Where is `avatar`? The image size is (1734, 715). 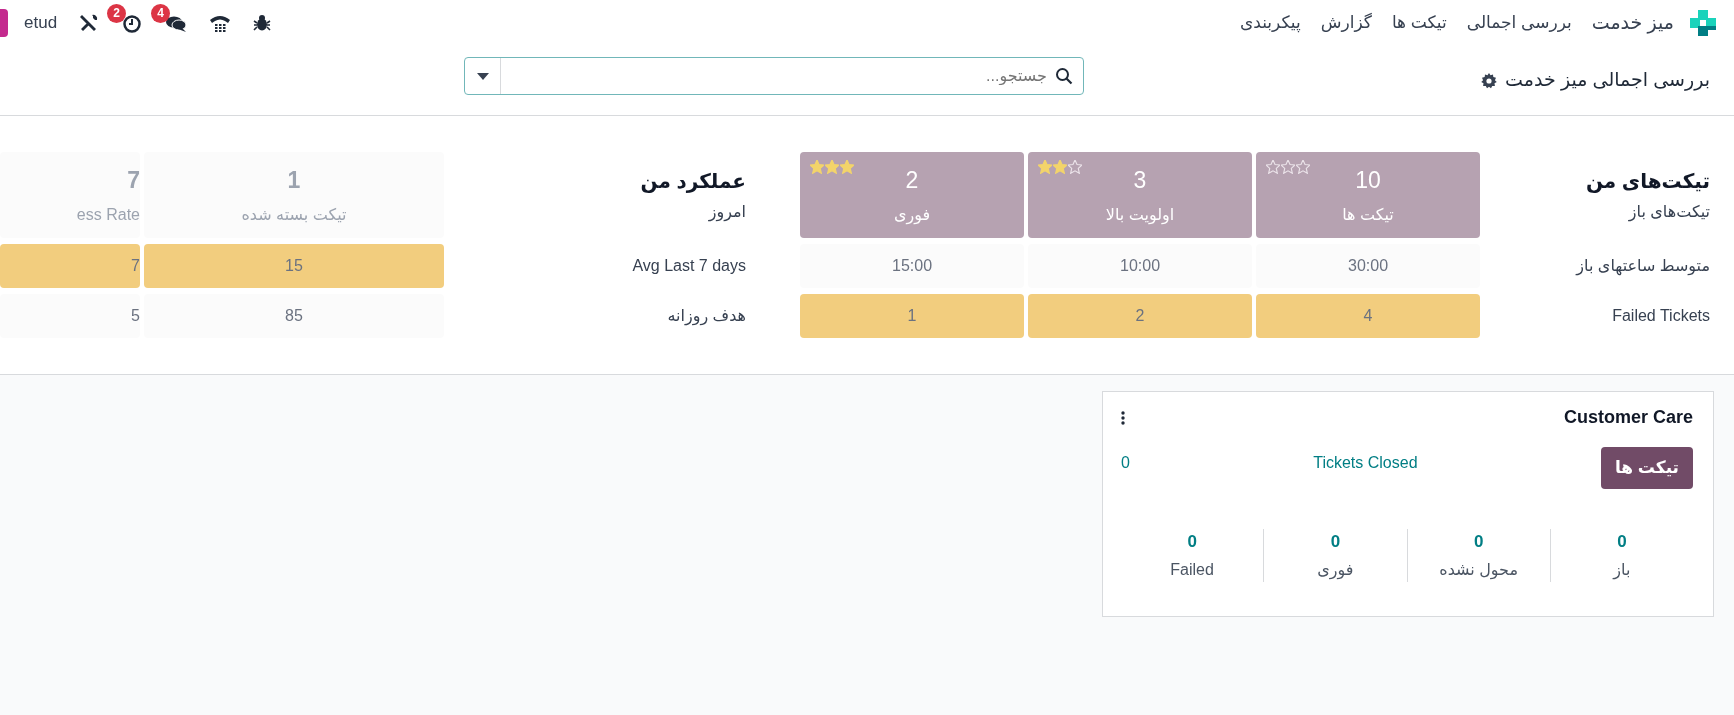 avatar is located at coordinates (4, 23).